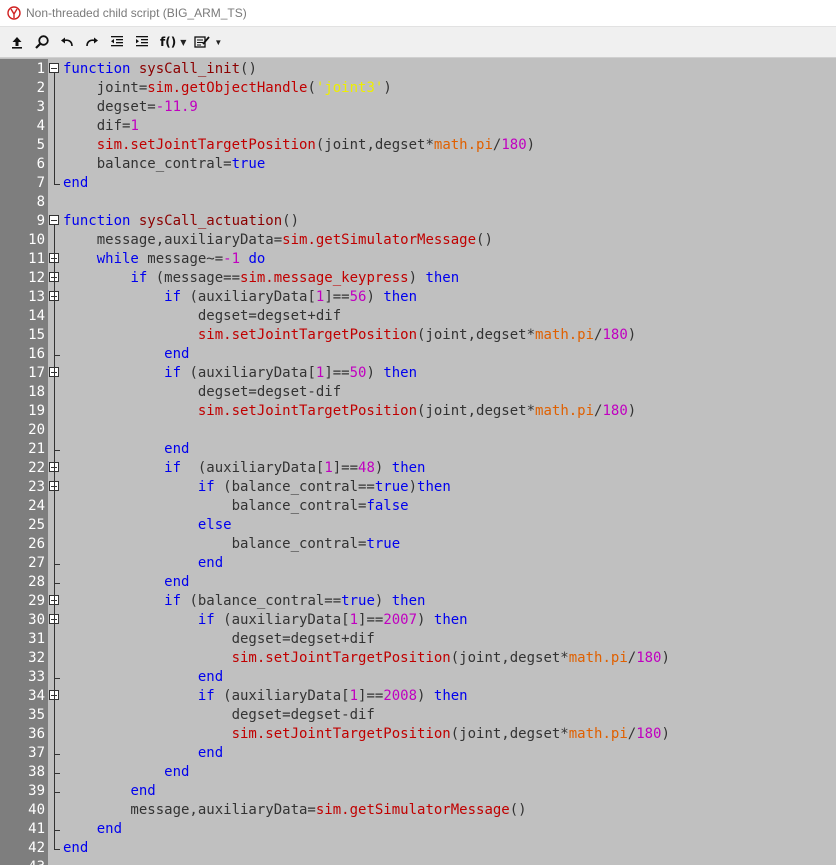 The image size is (836, 865). What do you see at coordinates (208, 42) in the screenshot?
I see `script-snippets-dropdown: ▼` at bounding box center [208, 42].